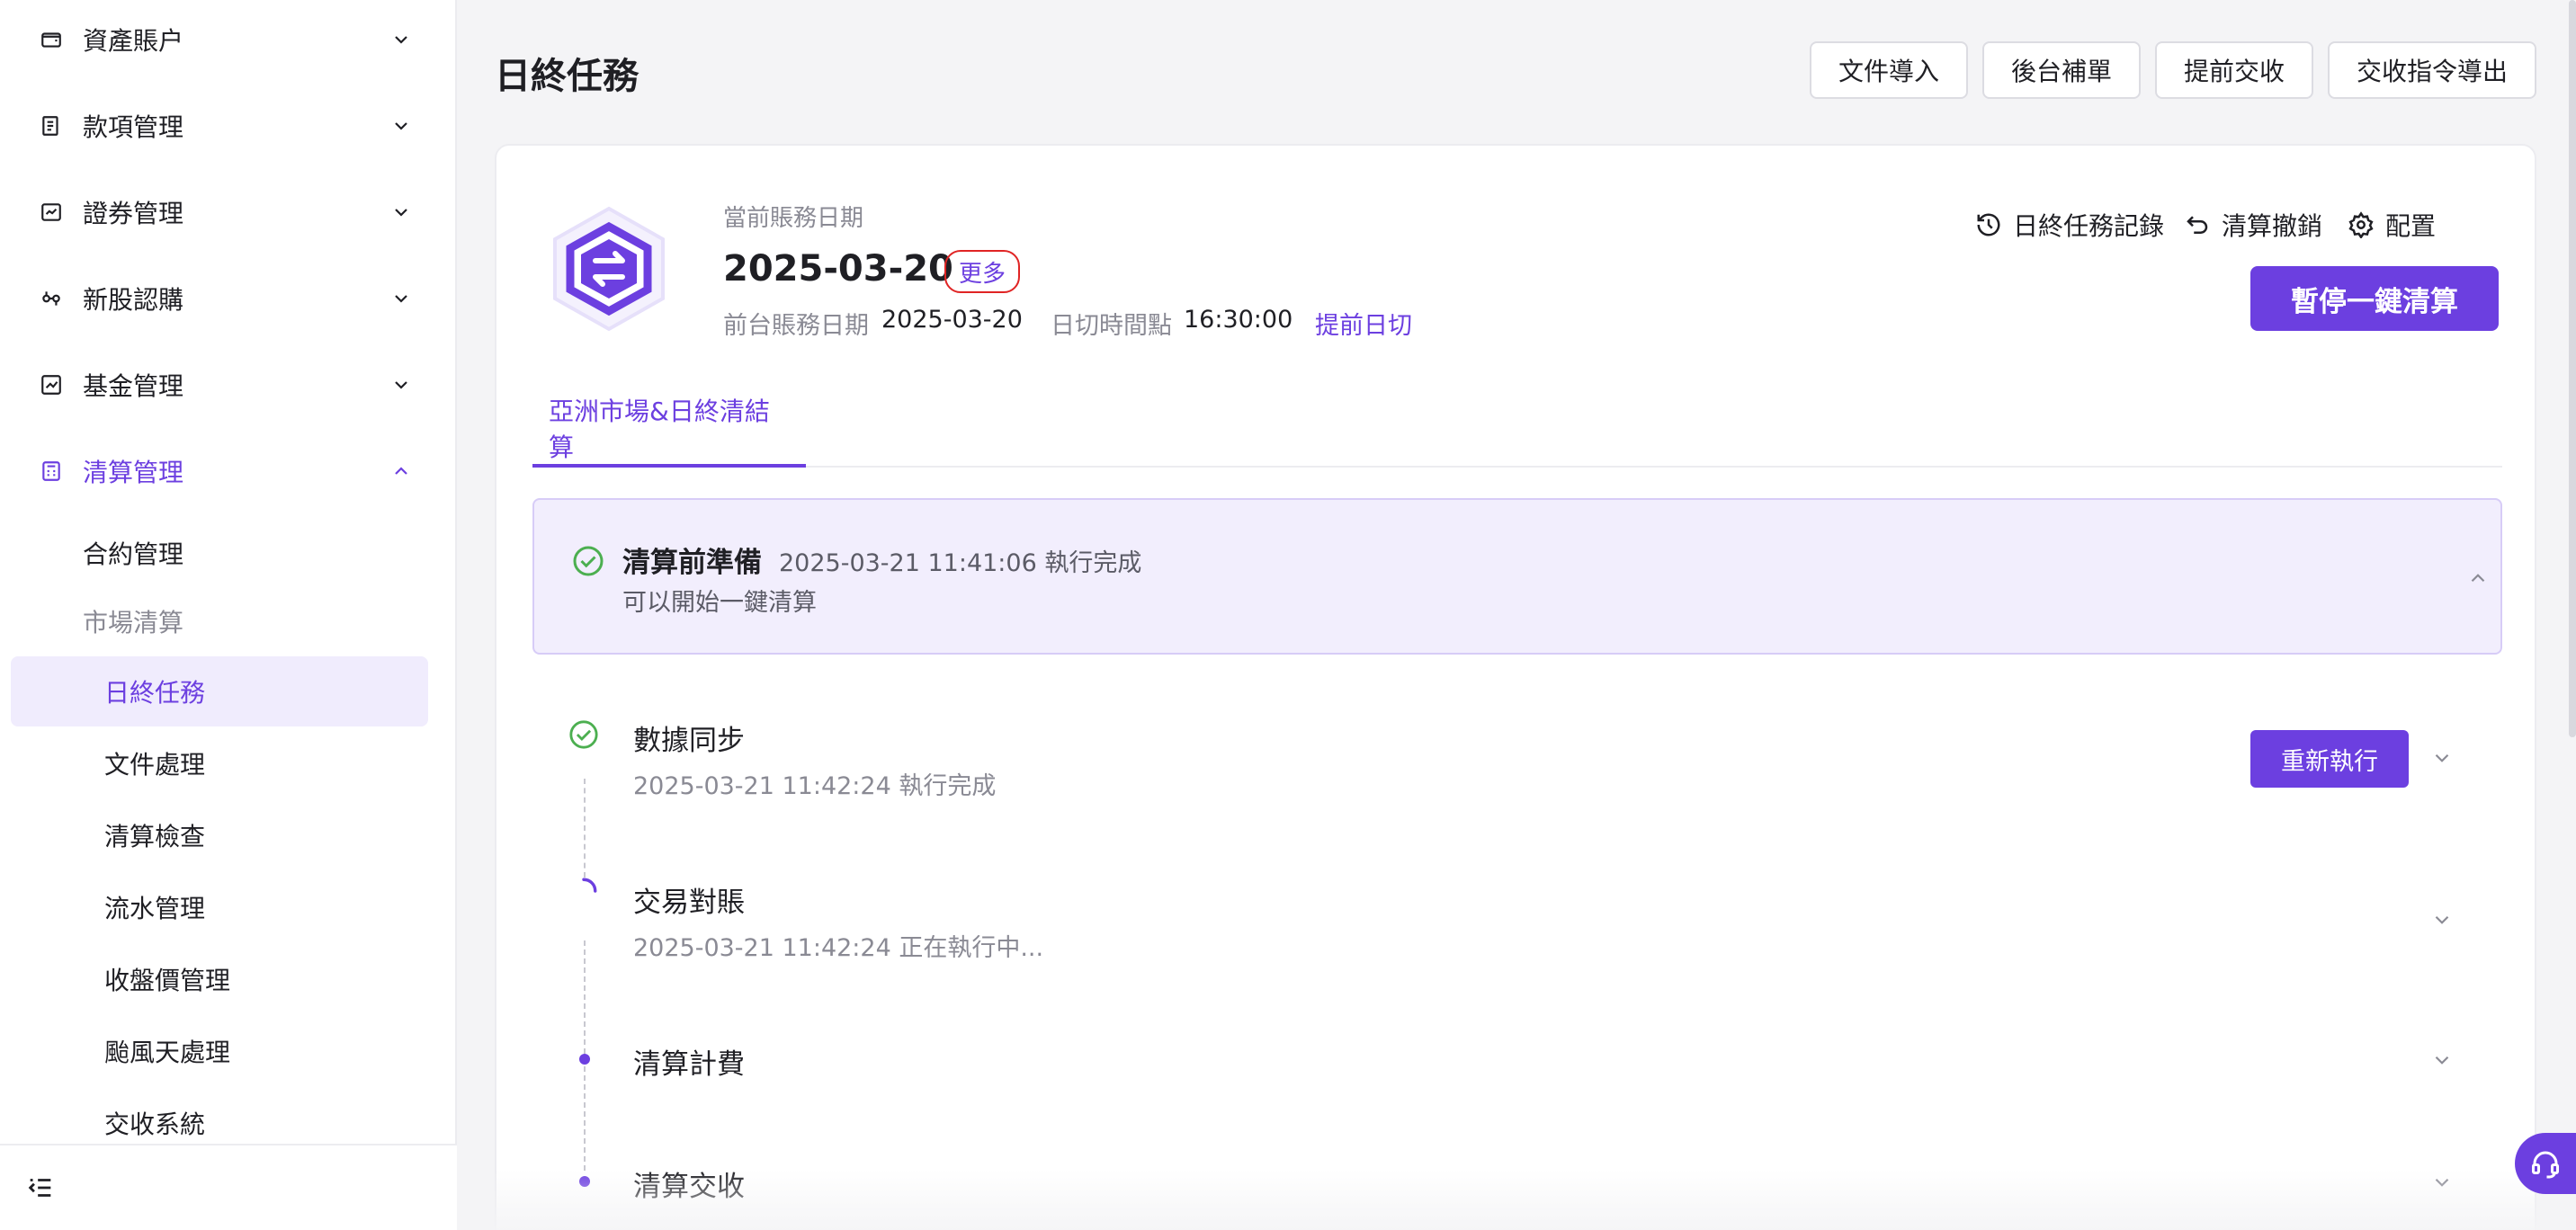  What do you see at coordinates (952, 320) in the screenshot?
I see `front-date-value: 2025-03-20` at bounding box center [952, 320].